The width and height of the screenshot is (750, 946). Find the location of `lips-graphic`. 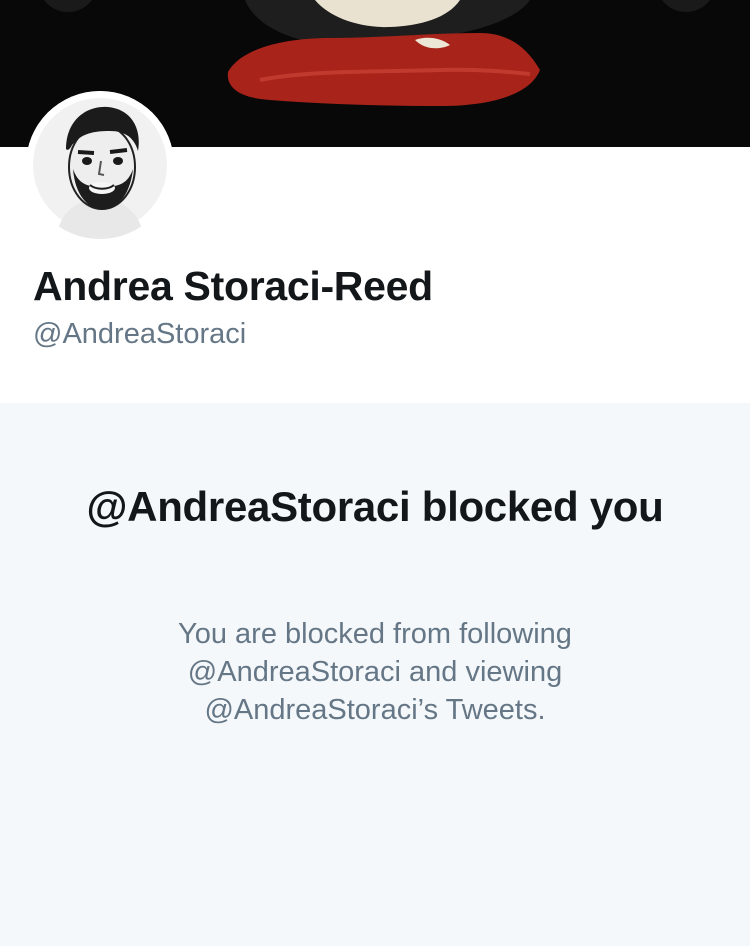

lips-graphic is located at coordinates (383, 53).